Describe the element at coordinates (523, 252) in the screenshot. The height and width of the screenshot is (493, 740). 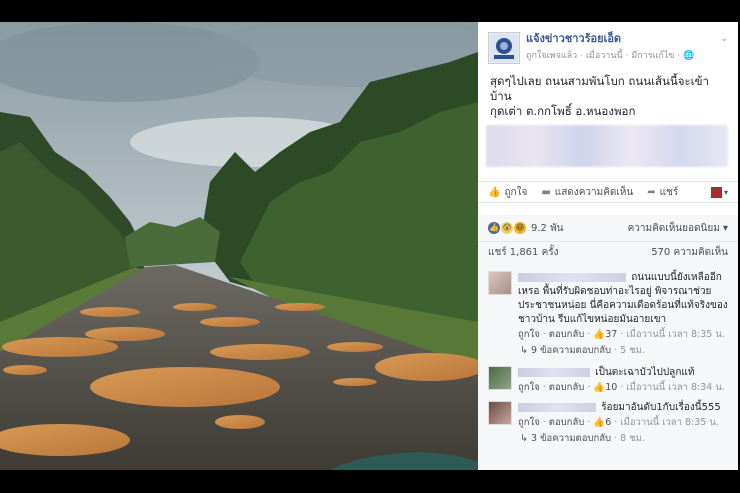
I see `share-count: แชร์ 1,861 ครั้ง` at that location.